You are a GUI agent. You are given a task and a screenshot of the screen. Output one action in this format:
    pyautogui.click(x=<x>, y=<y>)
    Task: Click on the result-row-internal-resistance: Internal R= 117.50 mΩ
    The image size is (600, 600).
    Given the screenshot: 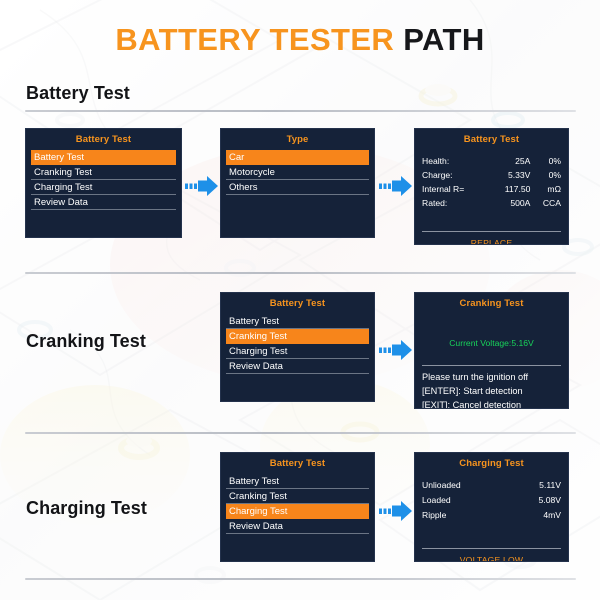 What is the action you would take?
    pyautogui.click(x=491, y=189)
    